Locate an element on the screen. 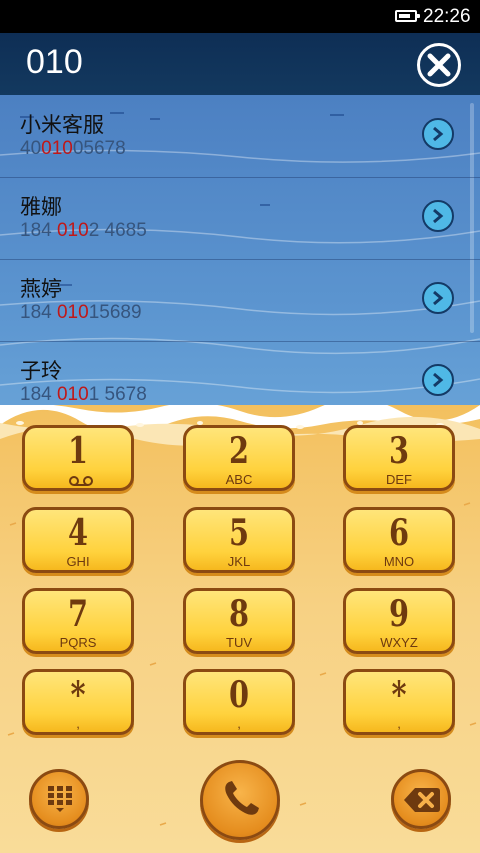 The height and width of the screenshot is (853, 480). key-7: 7 PQRS is located at coordinates (78, 621).